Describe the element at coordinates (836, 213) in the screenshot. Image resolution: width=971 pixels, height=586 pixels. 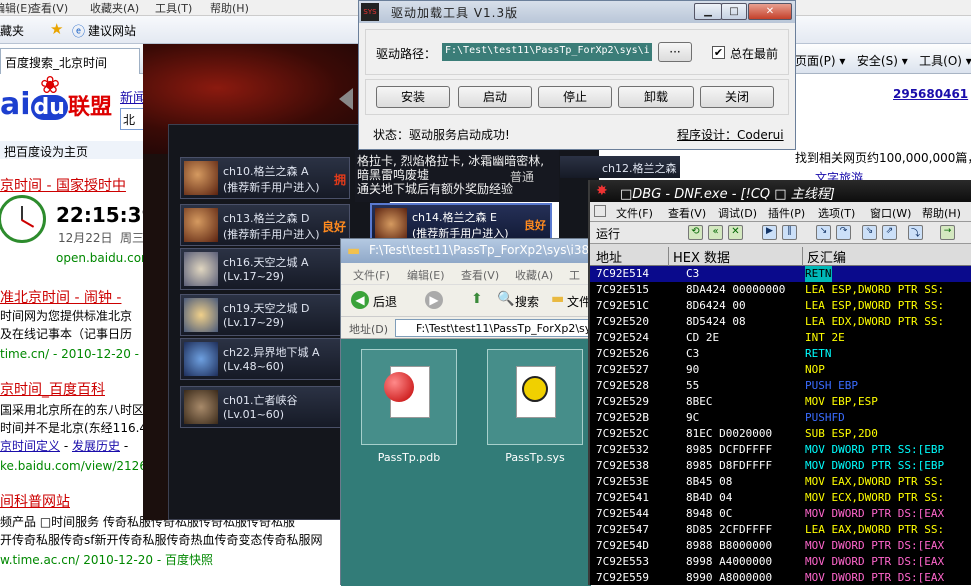
I see `debugger-menu-options: 选项(T)` at that location.